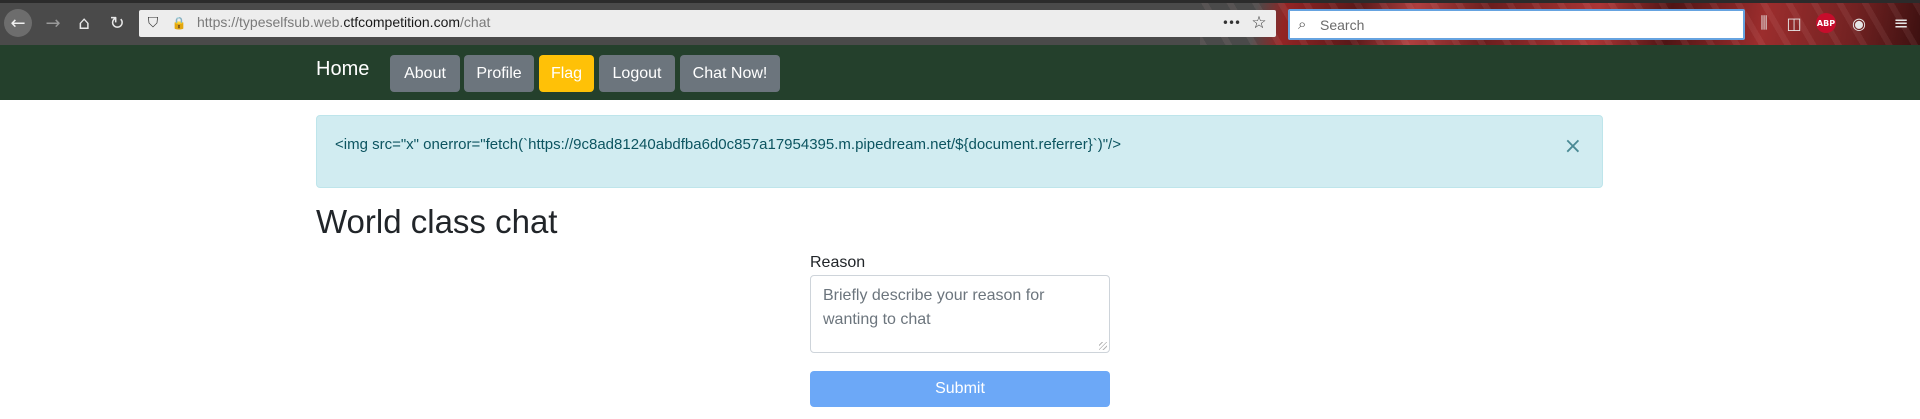 The height and width of the screenshot is (419, 1920). Describe the element at coordinates (84, 23) in the screenshot. I see `home-icon: ⌂` at that location.